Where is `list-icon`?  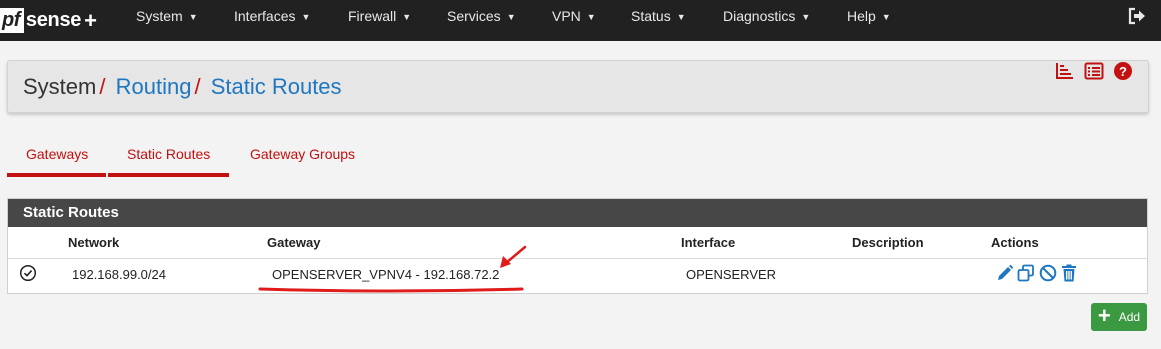
list-icon is located at coordinates (1094, 71).